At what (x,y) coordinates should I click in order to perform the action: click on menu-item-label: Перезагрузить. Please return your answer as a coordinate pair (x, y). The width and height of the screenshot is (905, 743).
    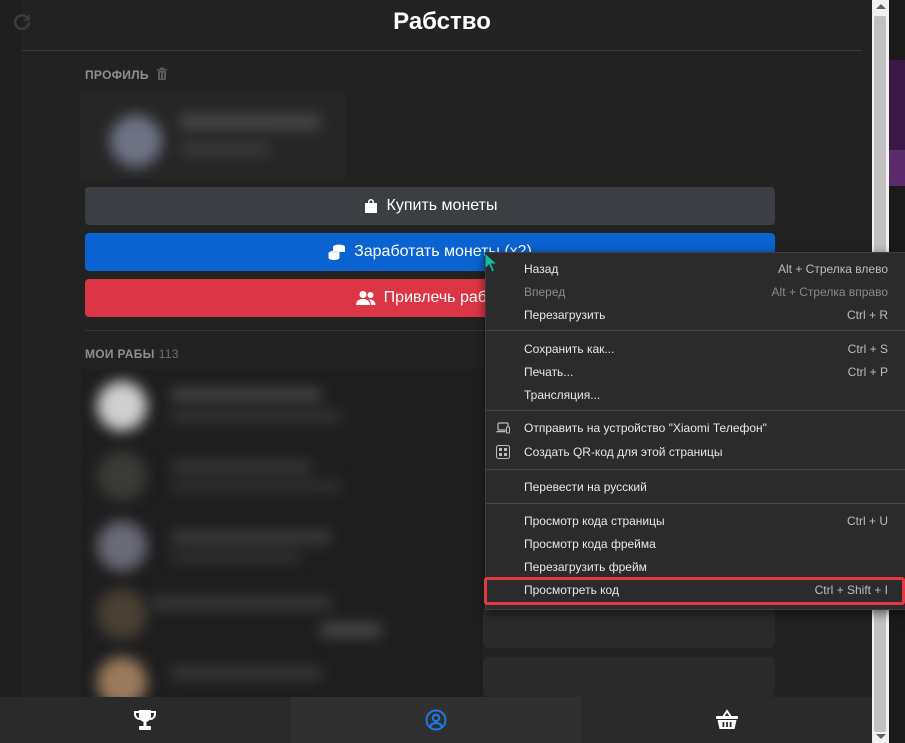
    Looking at the image, I should click on (565, 315).